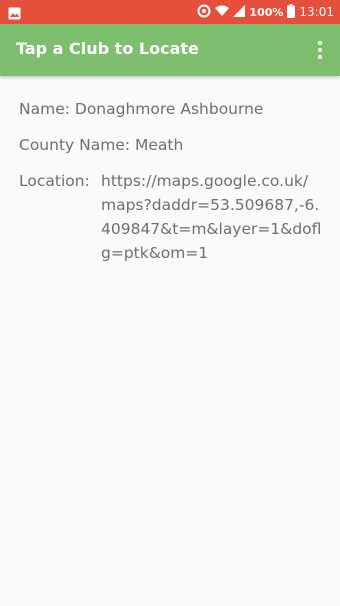 This screenshot has height=606, width=340. I want to click on app-bar: Tap a Club to Locate, so click(170, 50).